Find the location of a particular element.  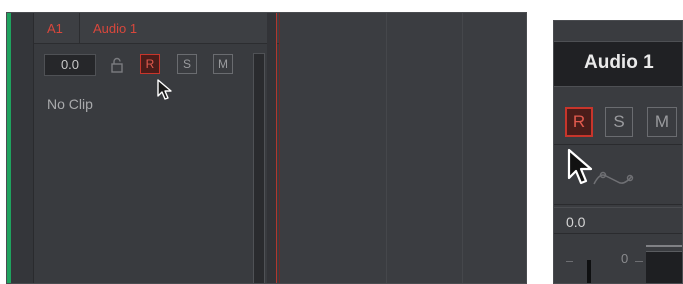

mixer-channel-name: Audio 1 is located at coordinates (619, 63).